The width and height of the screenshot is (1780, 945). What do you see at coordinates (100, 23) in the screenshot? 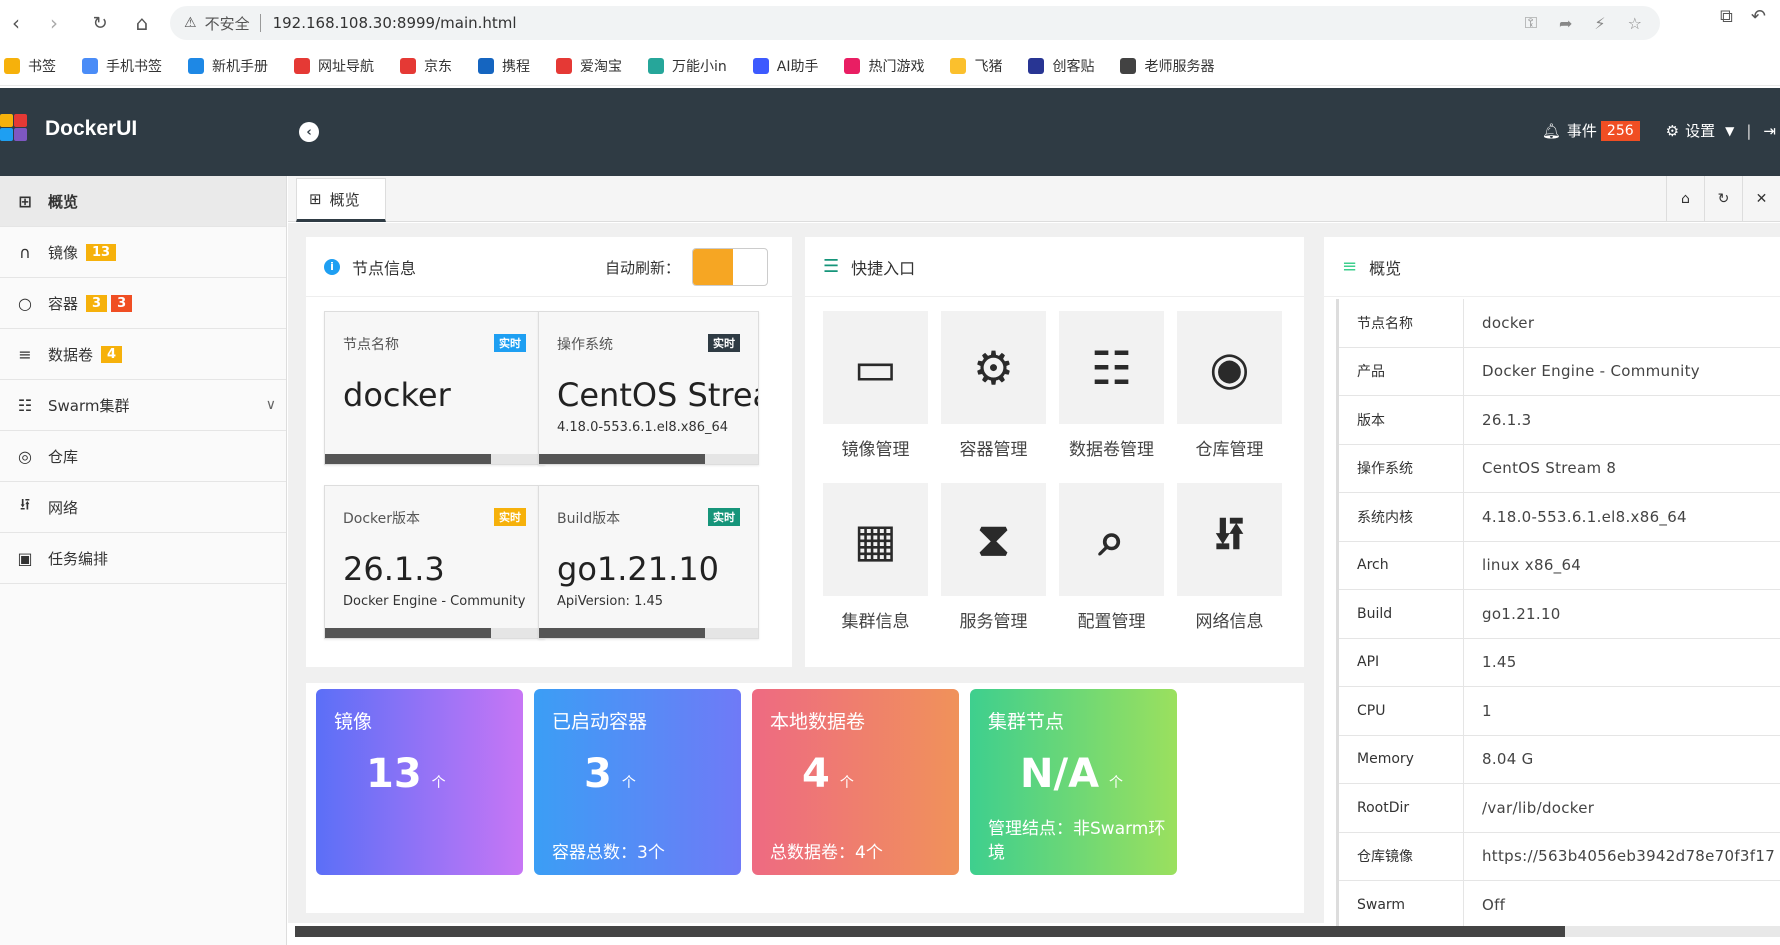
I see `reload-icon: ↻` at bounding box center [100, 23].